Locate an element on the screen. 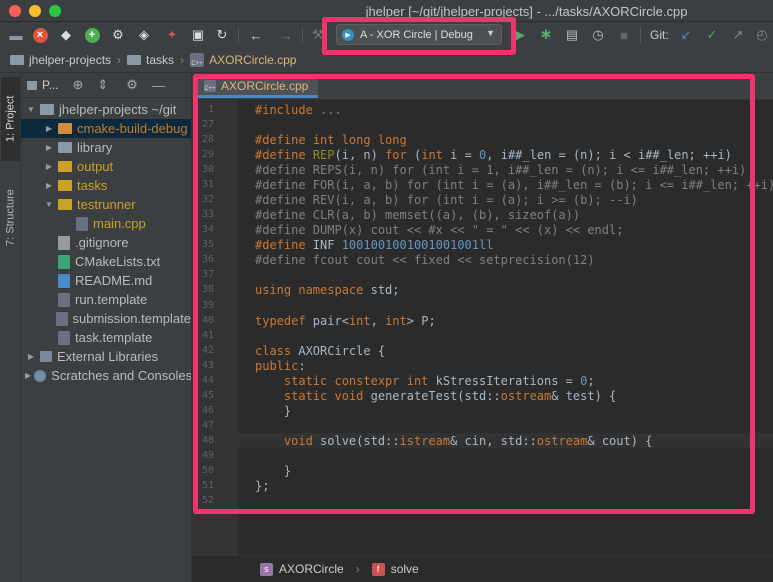 The image size is (773, 582). add-green-icon: + is located at coordinates (92, 35).